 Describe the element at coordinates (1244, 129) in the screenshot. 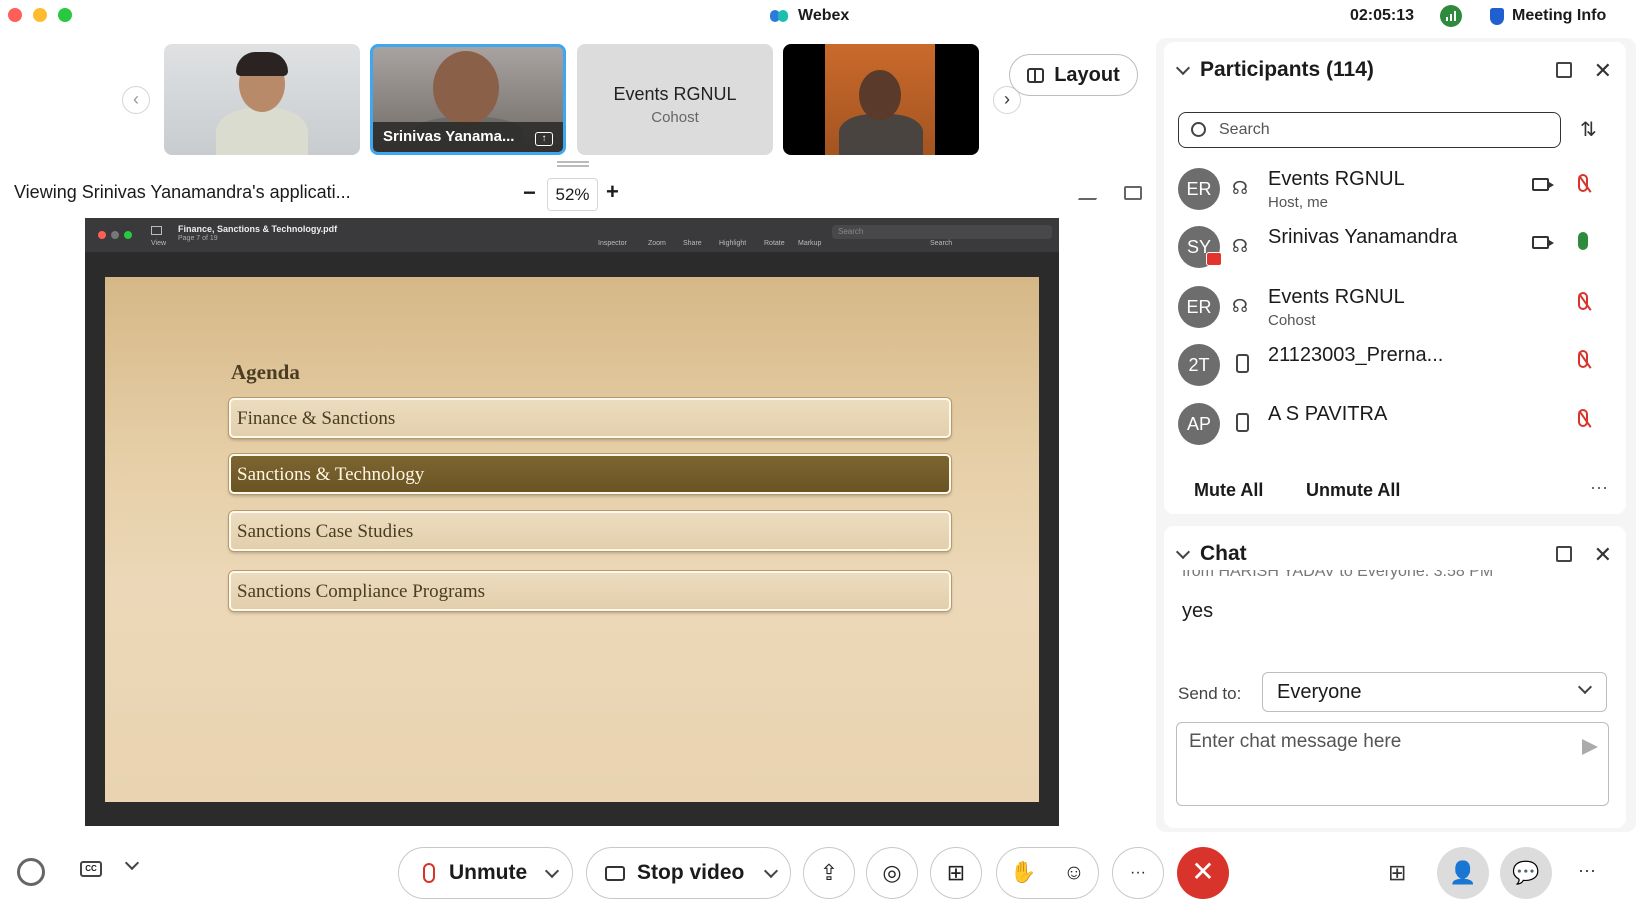

I see `search-placeholder: Search` at that location.